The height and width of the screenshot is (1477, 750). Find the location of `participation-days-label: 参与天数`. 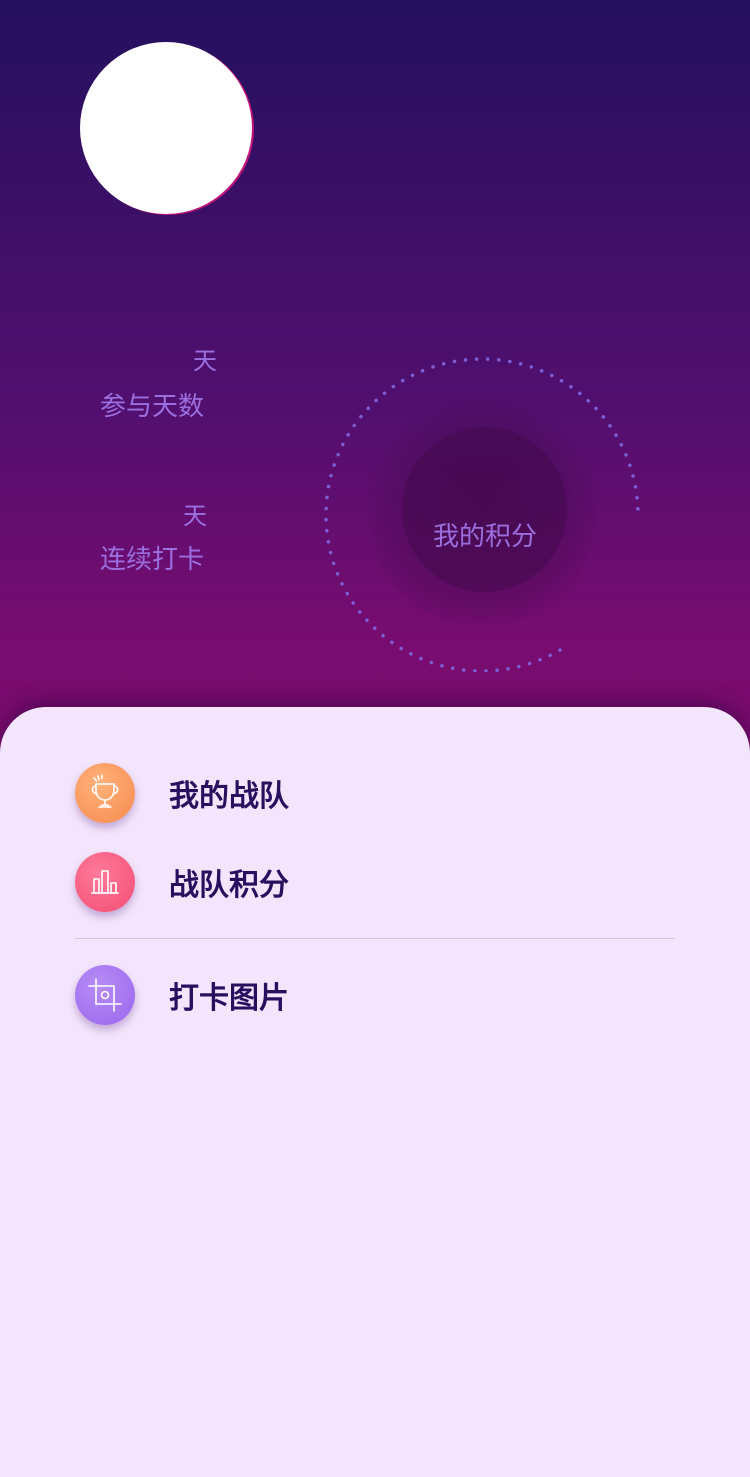

participation-days-label: 参与天数 is located at coordinates (152, 407).